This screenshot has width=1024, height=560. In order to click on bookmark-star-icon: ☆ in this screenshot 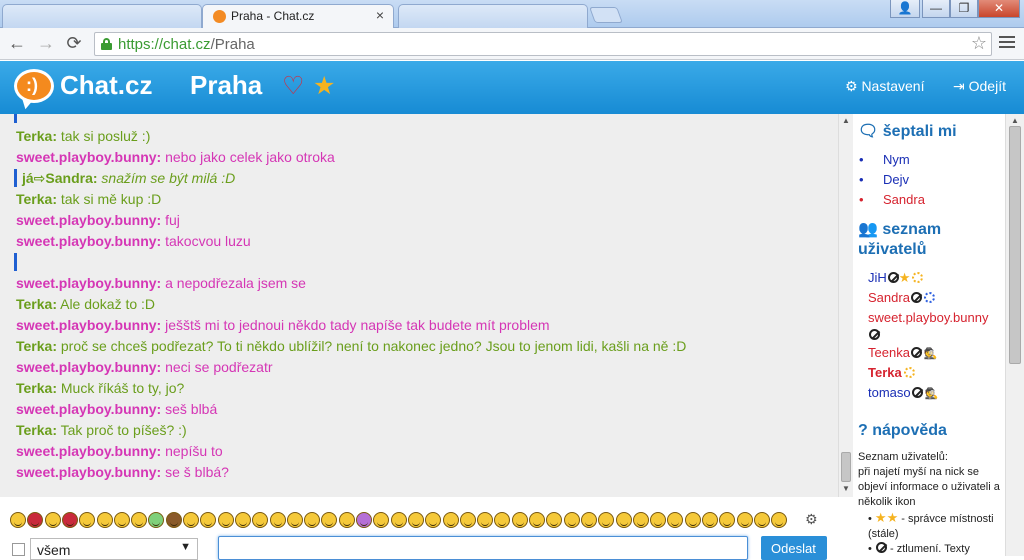, I will do `click(979, 43)`.